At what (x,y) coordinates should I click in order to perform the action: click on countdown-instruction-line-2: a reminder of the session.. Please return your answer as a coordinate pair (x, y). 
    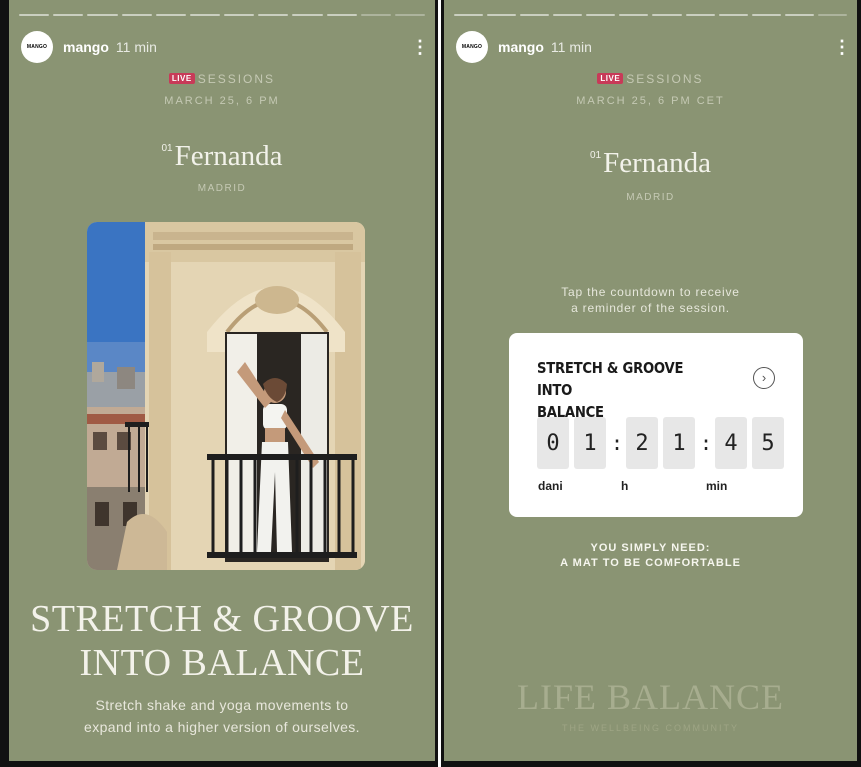
    Looking at the image, I should click on (650, 308).